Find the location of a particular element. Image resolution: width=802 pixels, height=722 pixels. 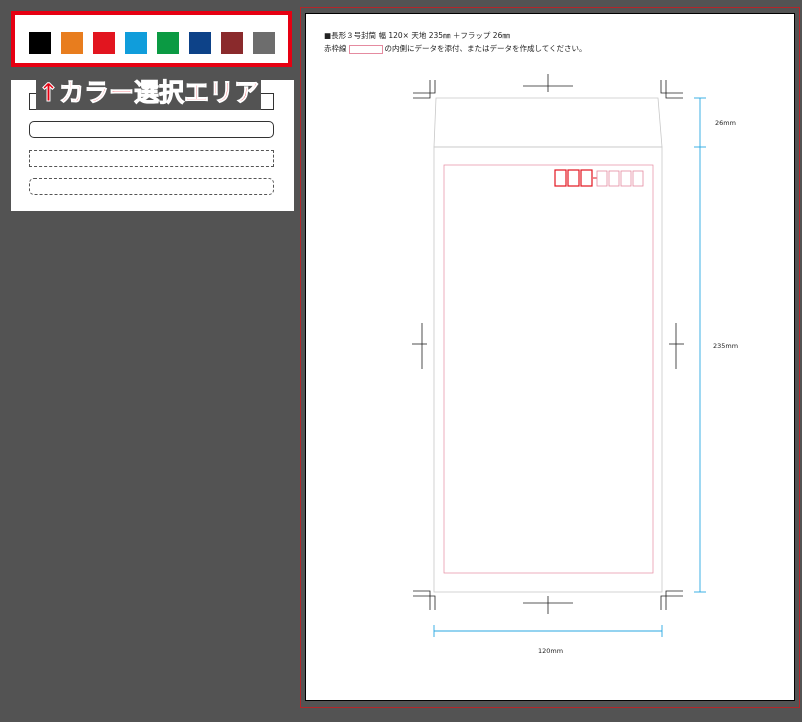

safe-area-red-frame is located at coordinates (548, 369).